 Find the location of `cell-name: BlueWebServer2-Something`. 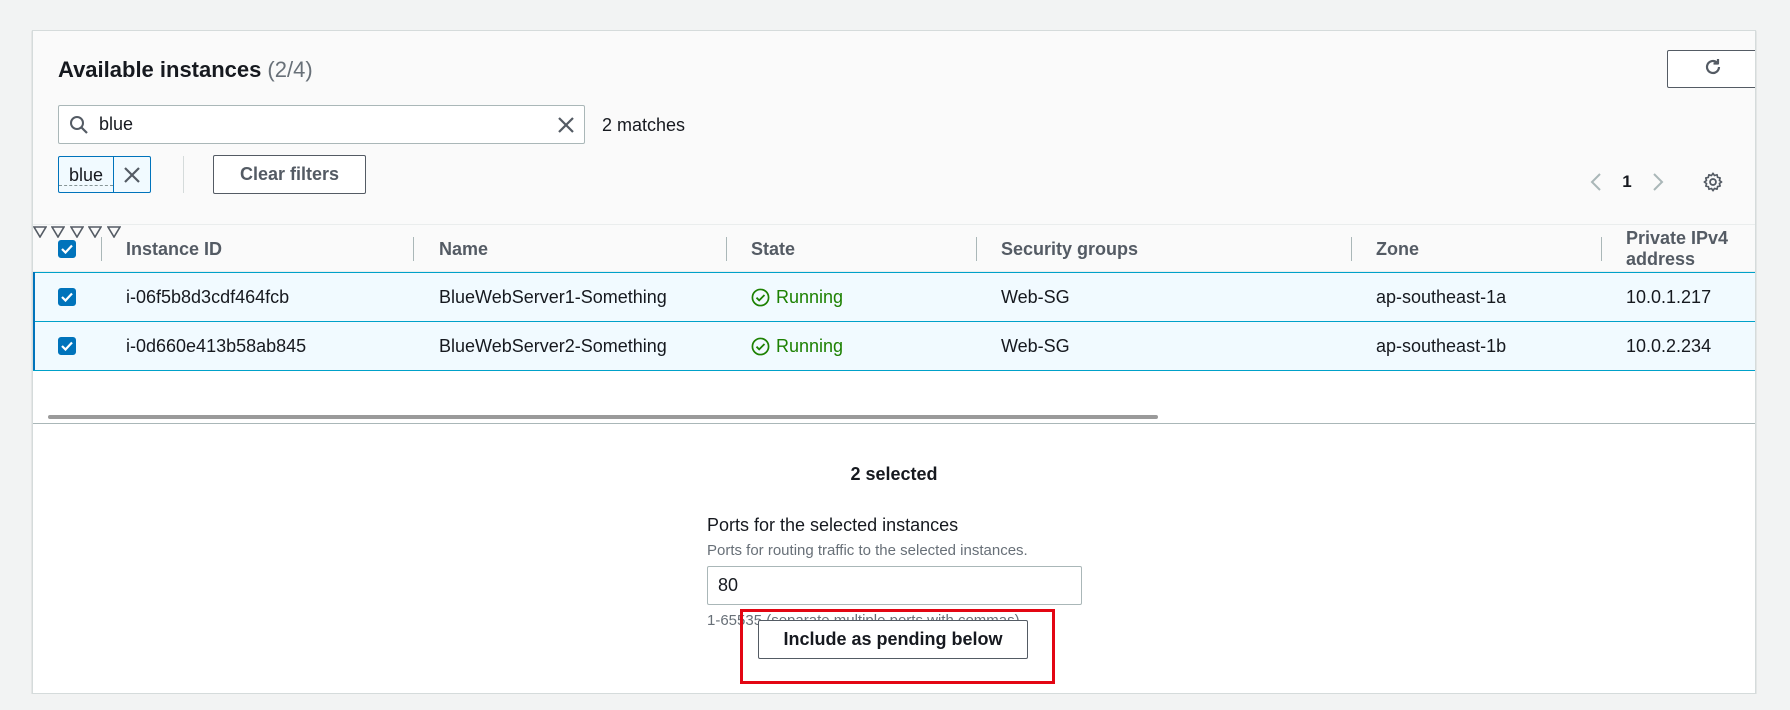

cell-name: BlueWebServer2-Something is located at coordinates (553, 345).